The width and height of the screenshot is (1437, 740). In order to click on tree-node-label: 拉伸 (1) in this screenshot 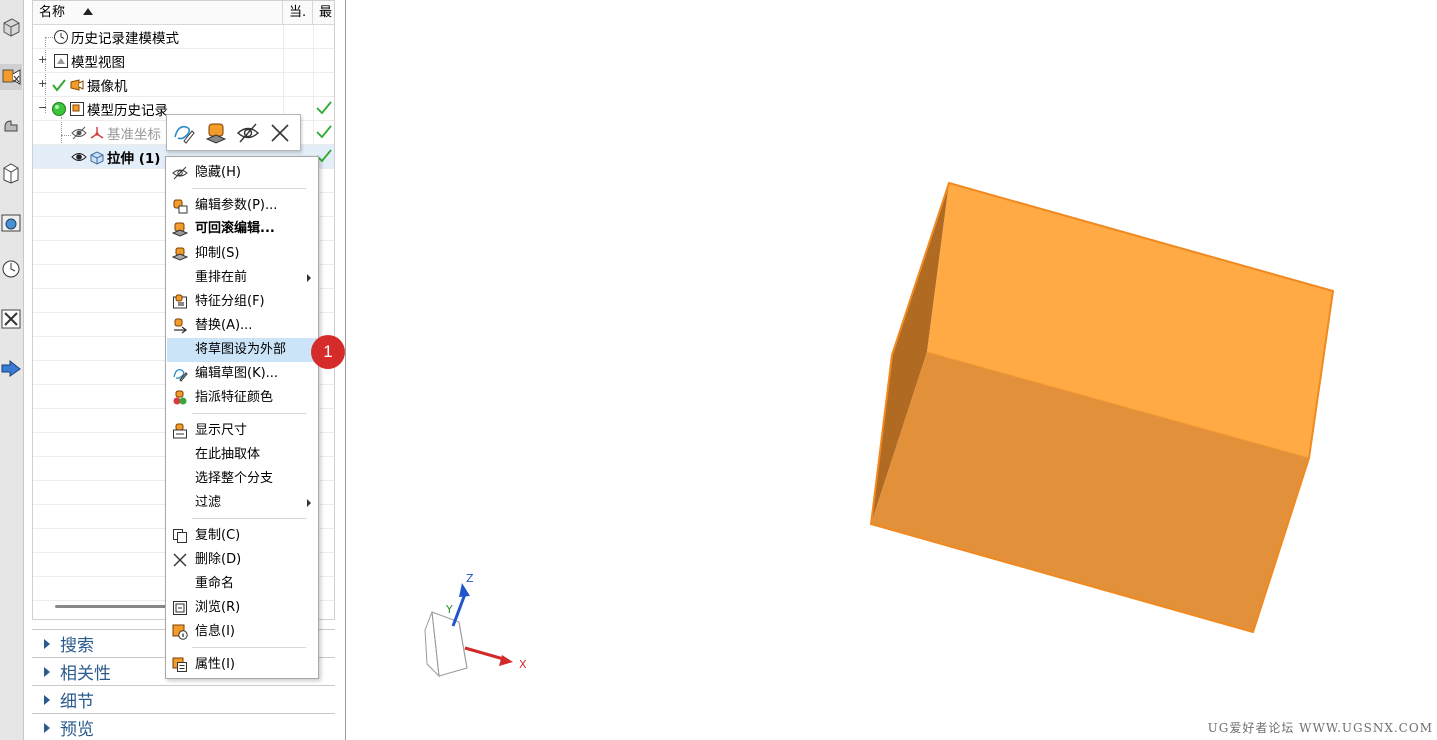, I will do `click(134, 159)`.